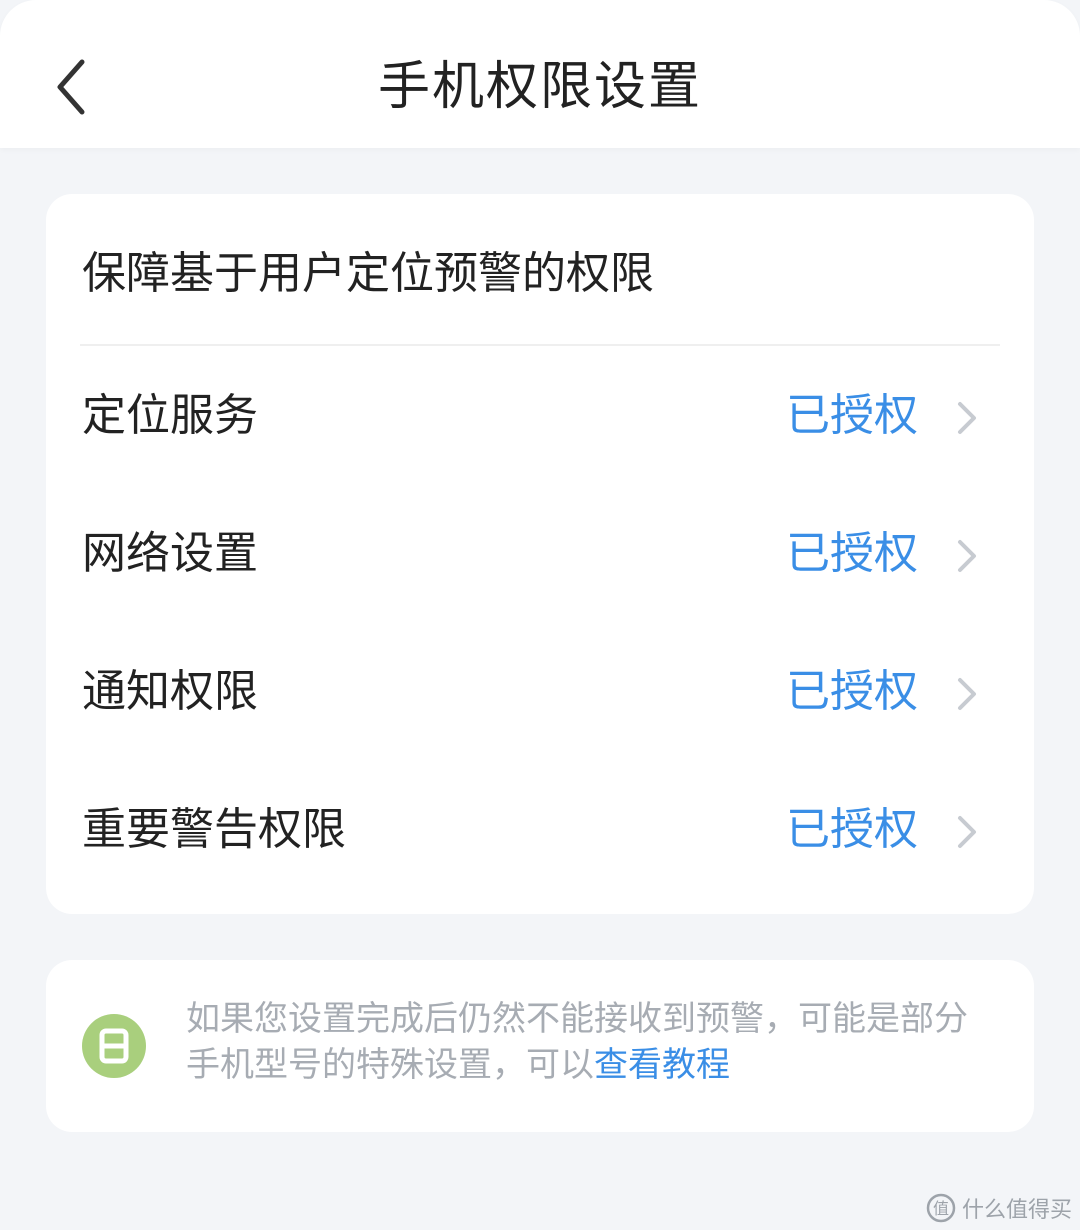 The height and width of the screenshot is (1230, 1080). Describe the element at coordinates (170, 691) in the screenshot. I see `permission-label: 通知权限` at that location.